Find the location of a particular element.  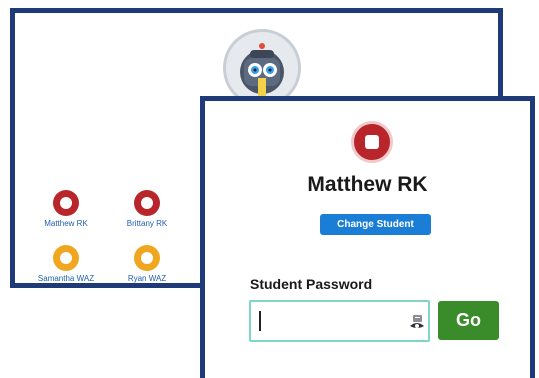

change-student-button: Change Student is located at coordinates (375, 224).